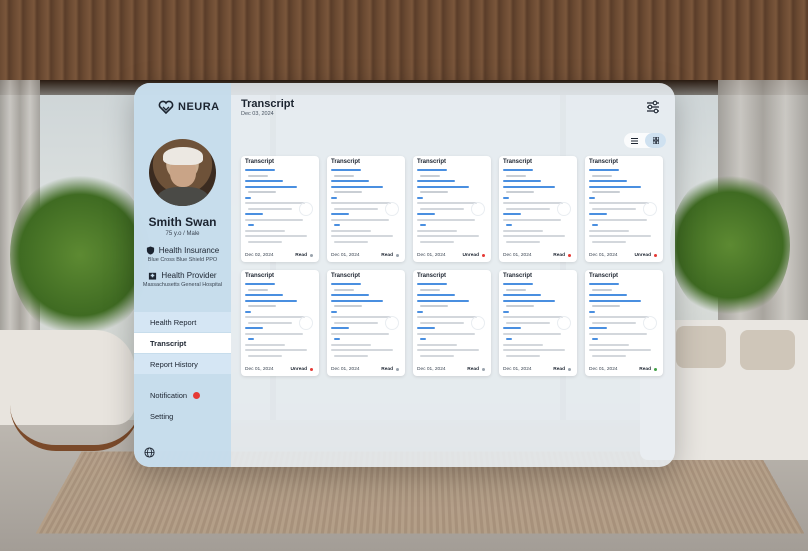 The width and height of the screenshot is (808, 551). Describe the element at coordinates (168, 395) in the screenshot. I see `nav-label: Notification` at that location.